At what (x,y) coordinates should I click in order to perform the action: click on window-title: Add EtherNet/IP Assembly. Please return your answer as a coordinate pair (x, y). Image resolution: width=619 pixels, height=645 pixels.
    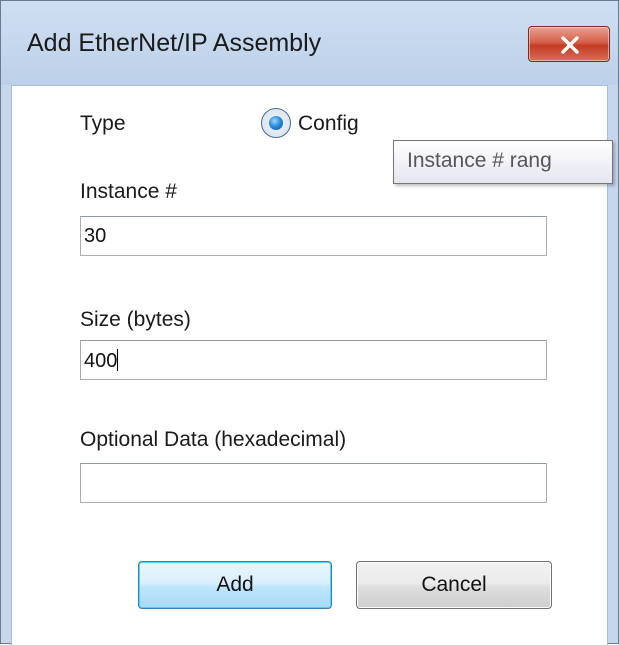
    Looking at the image, I should click on (174, 43).